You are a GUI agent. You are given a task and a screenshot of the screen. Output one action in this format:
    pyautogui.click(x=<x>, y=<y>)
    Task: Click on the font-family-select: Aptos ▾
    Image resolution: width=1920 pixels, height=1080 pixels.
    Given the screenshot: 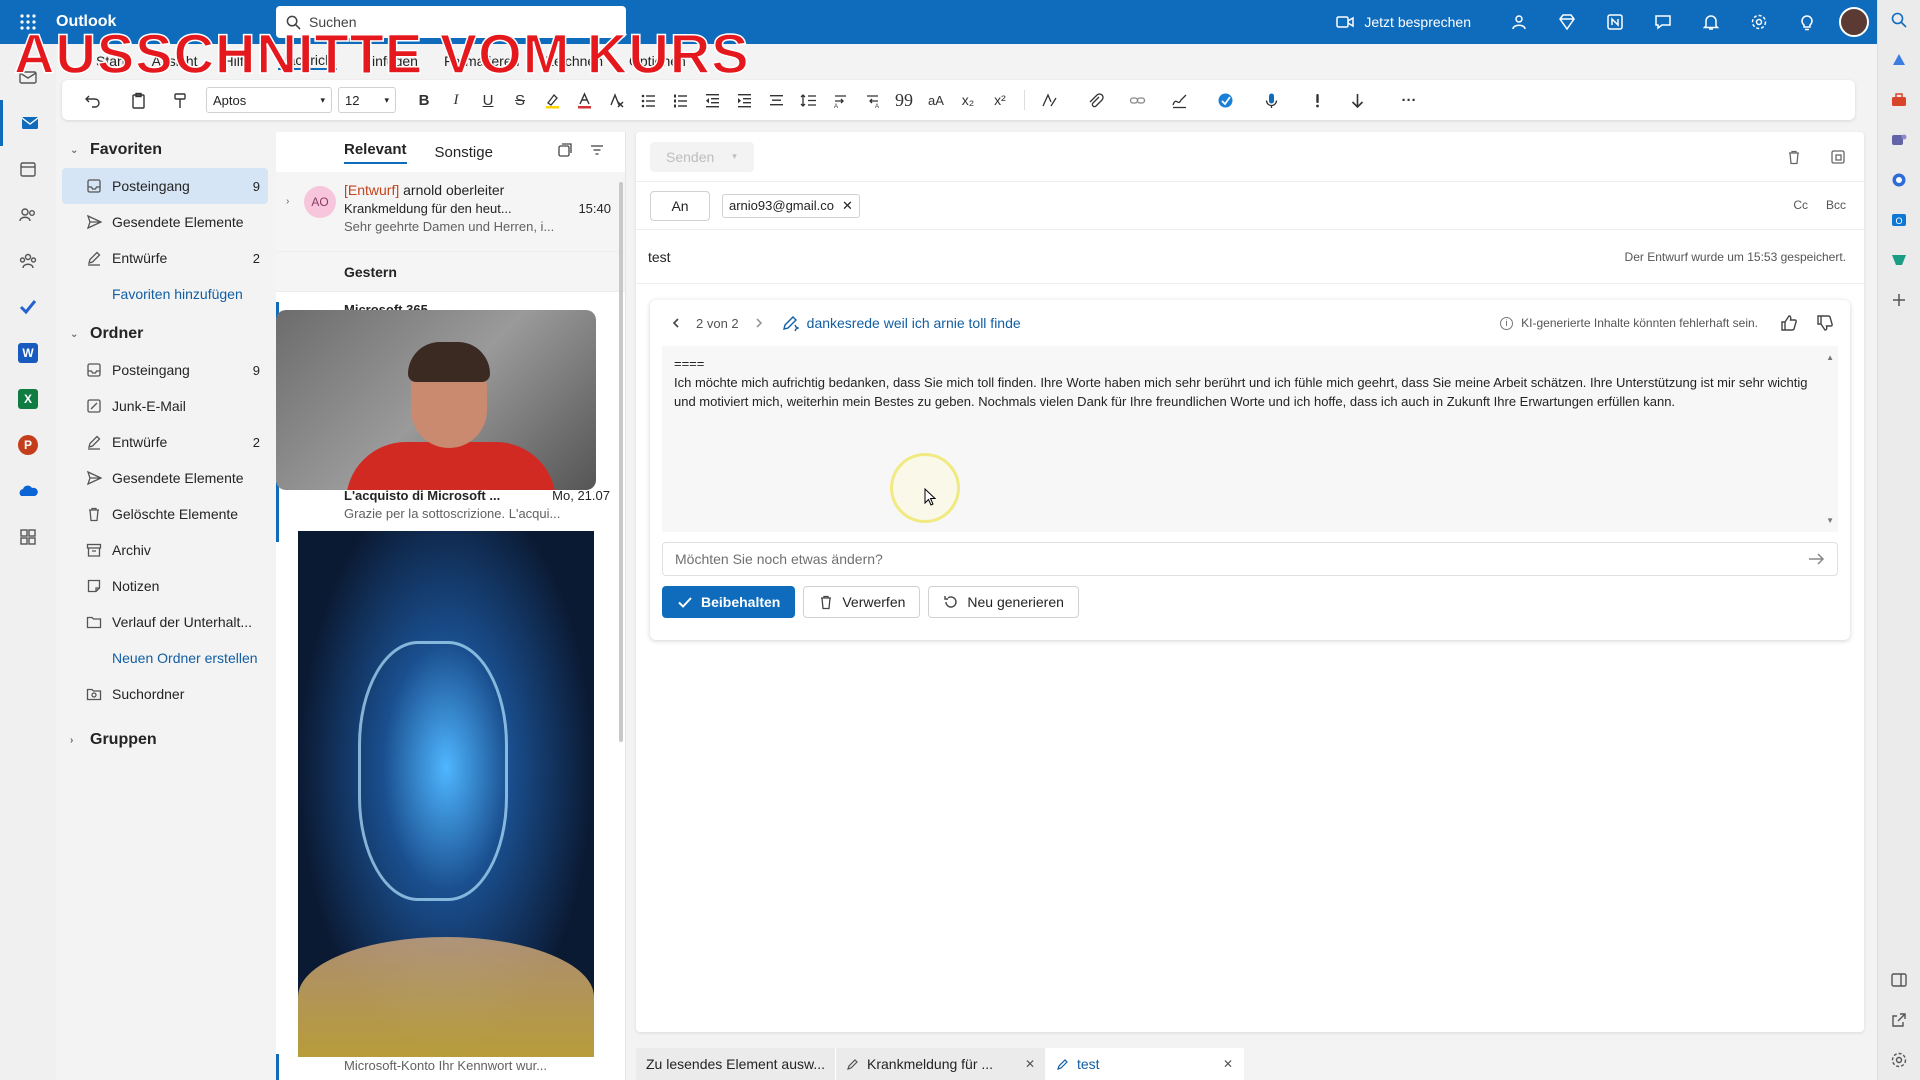 What is the action you would take?
    pyautogui.click(x=269, y=100)
    